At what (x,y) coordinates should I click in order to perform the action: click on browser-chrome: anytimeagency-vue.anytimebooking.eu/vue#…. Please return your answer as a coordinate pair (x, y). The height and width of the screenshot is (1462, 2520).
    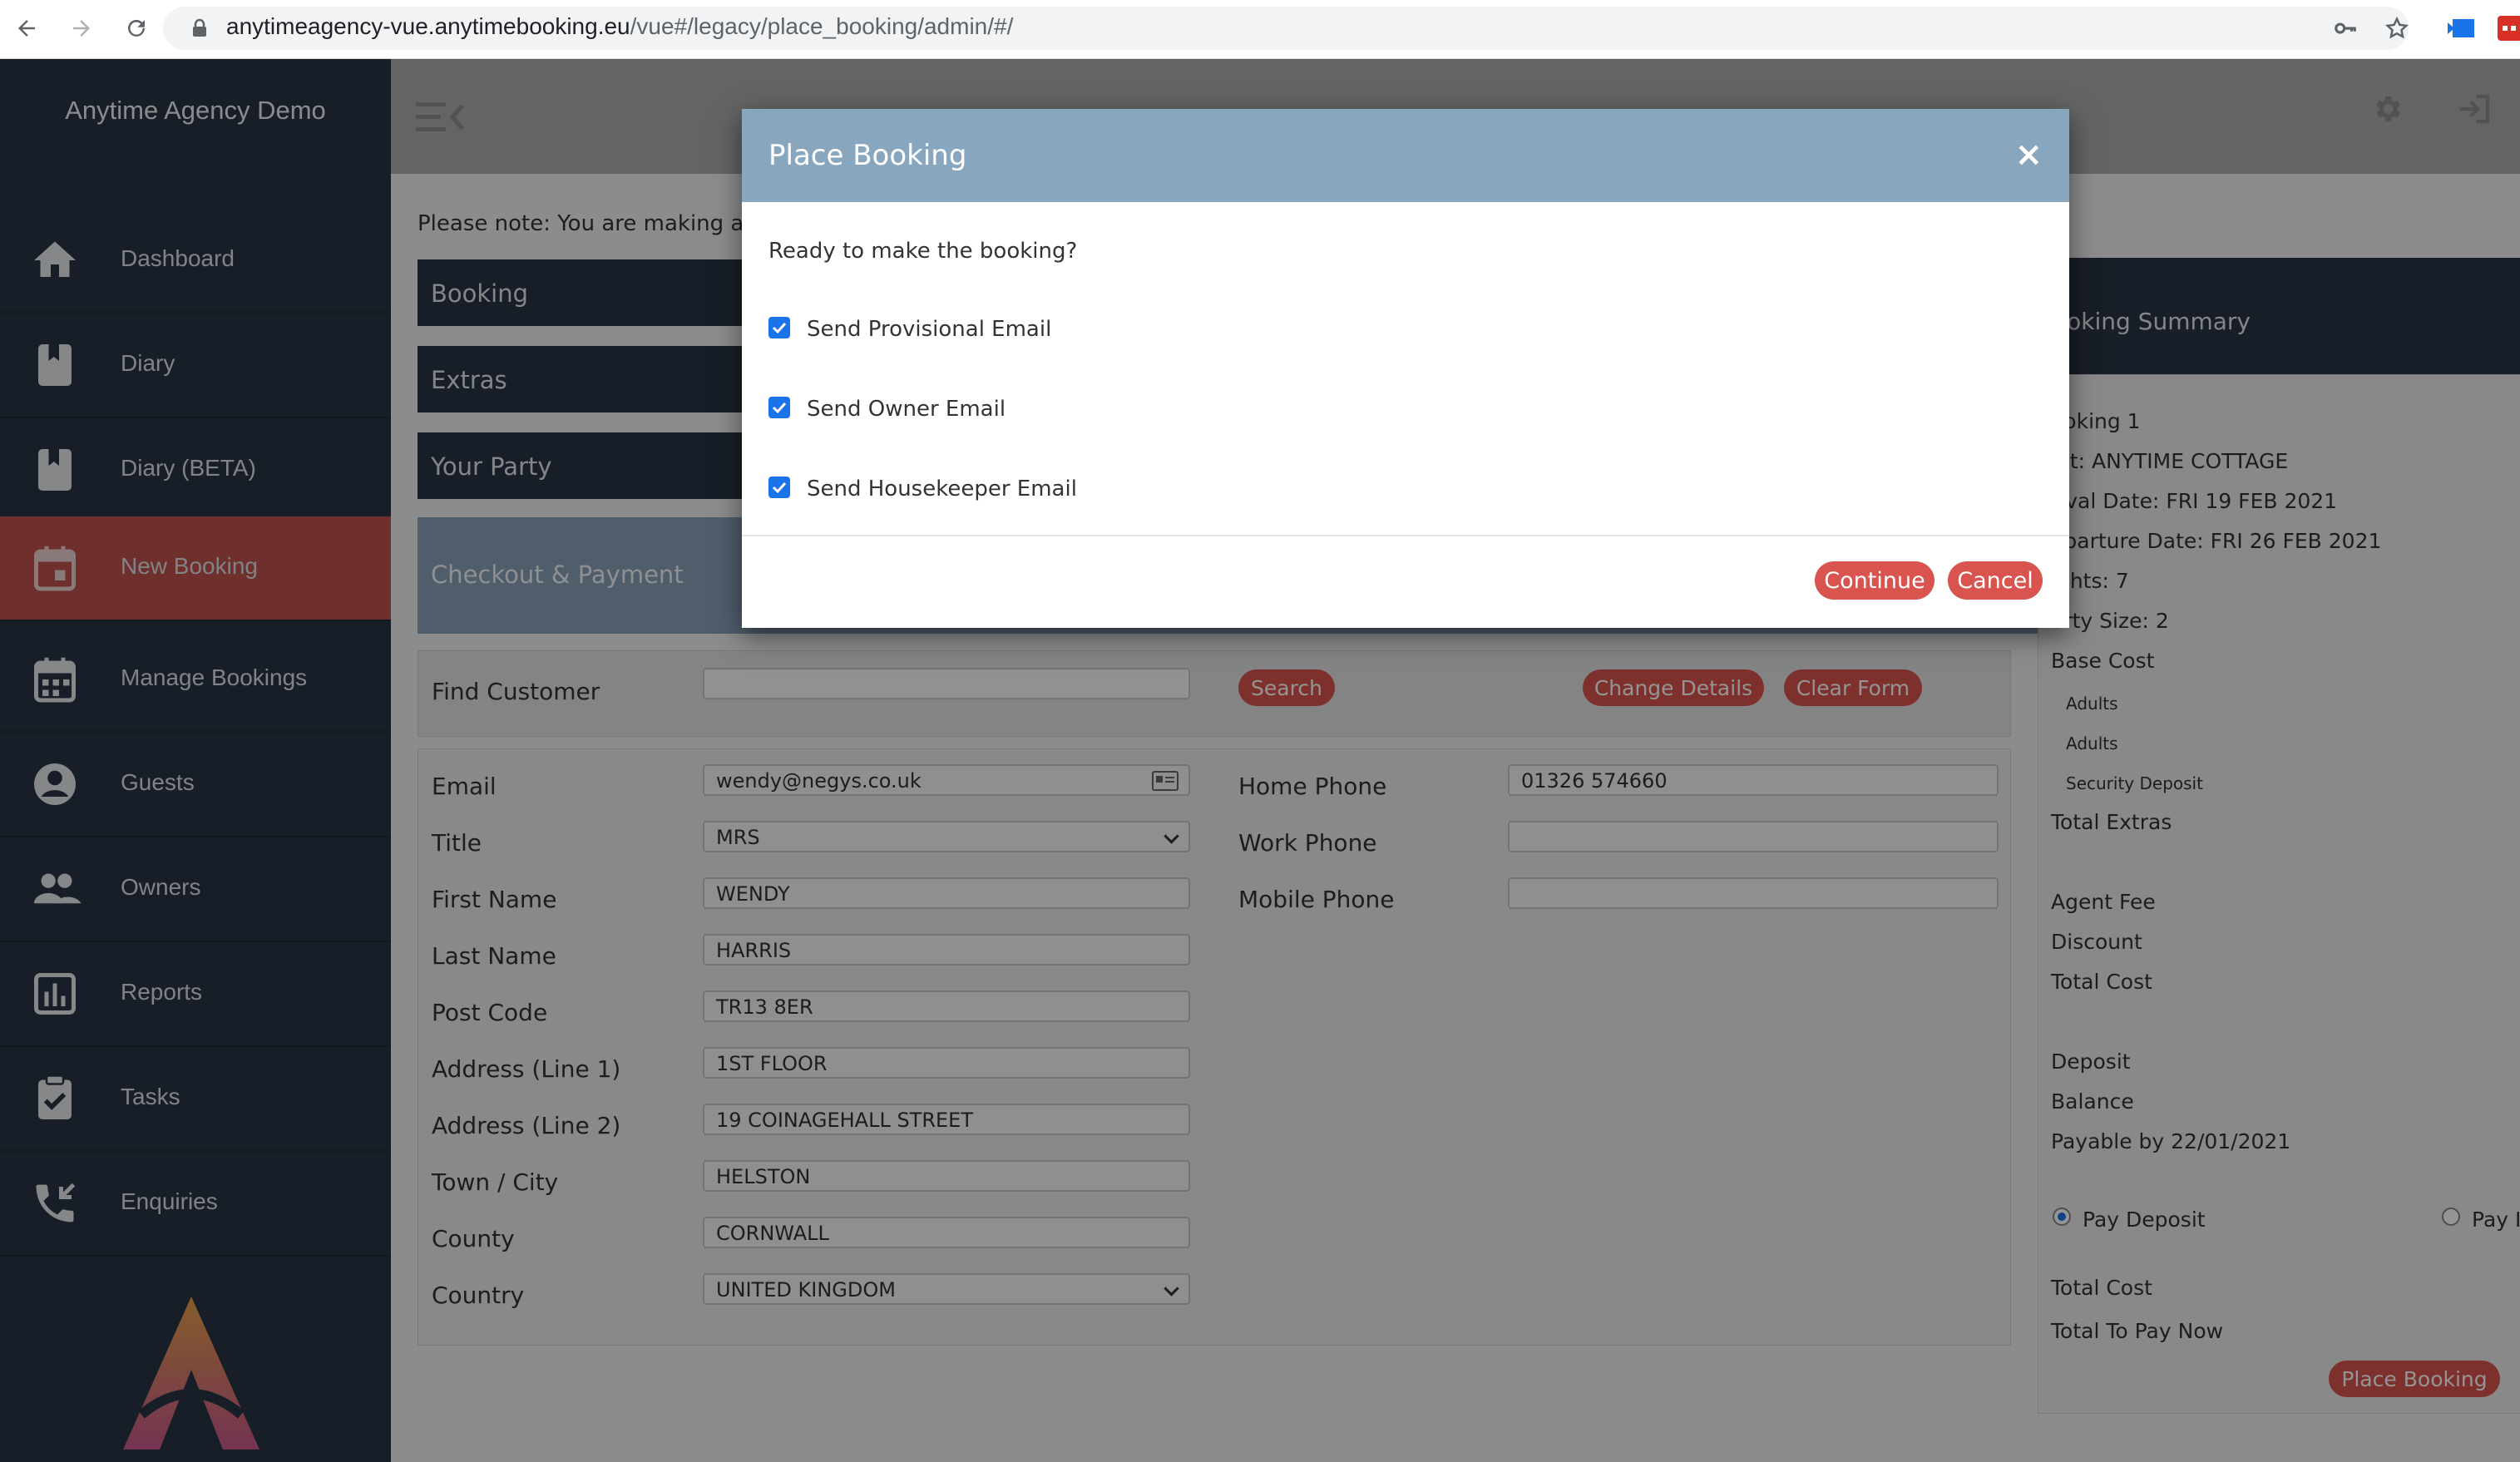
    Looking at the image, I should click on (1260, 29).